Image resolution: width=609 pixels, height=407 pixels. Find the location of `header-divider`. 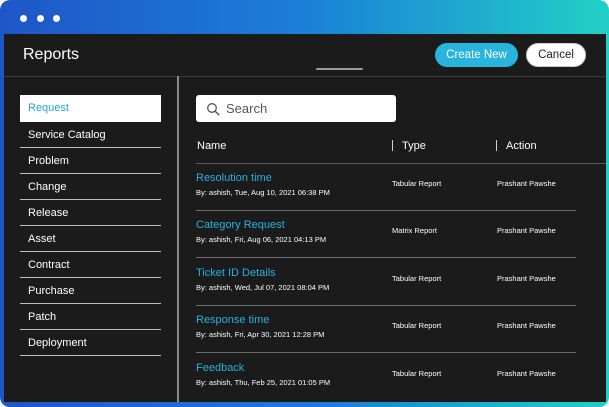

header-divider is located at coordinates (305, 76).